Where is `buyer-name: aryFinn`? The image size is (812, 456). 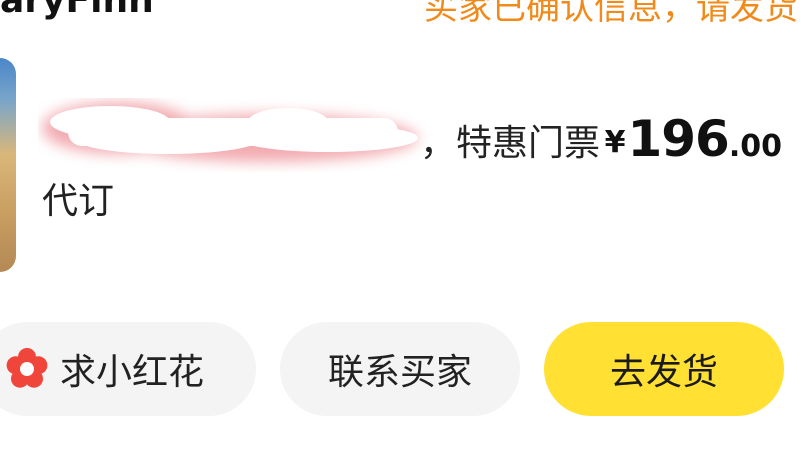 buyer-name: aryFinn is located at coordinates (77, 10).